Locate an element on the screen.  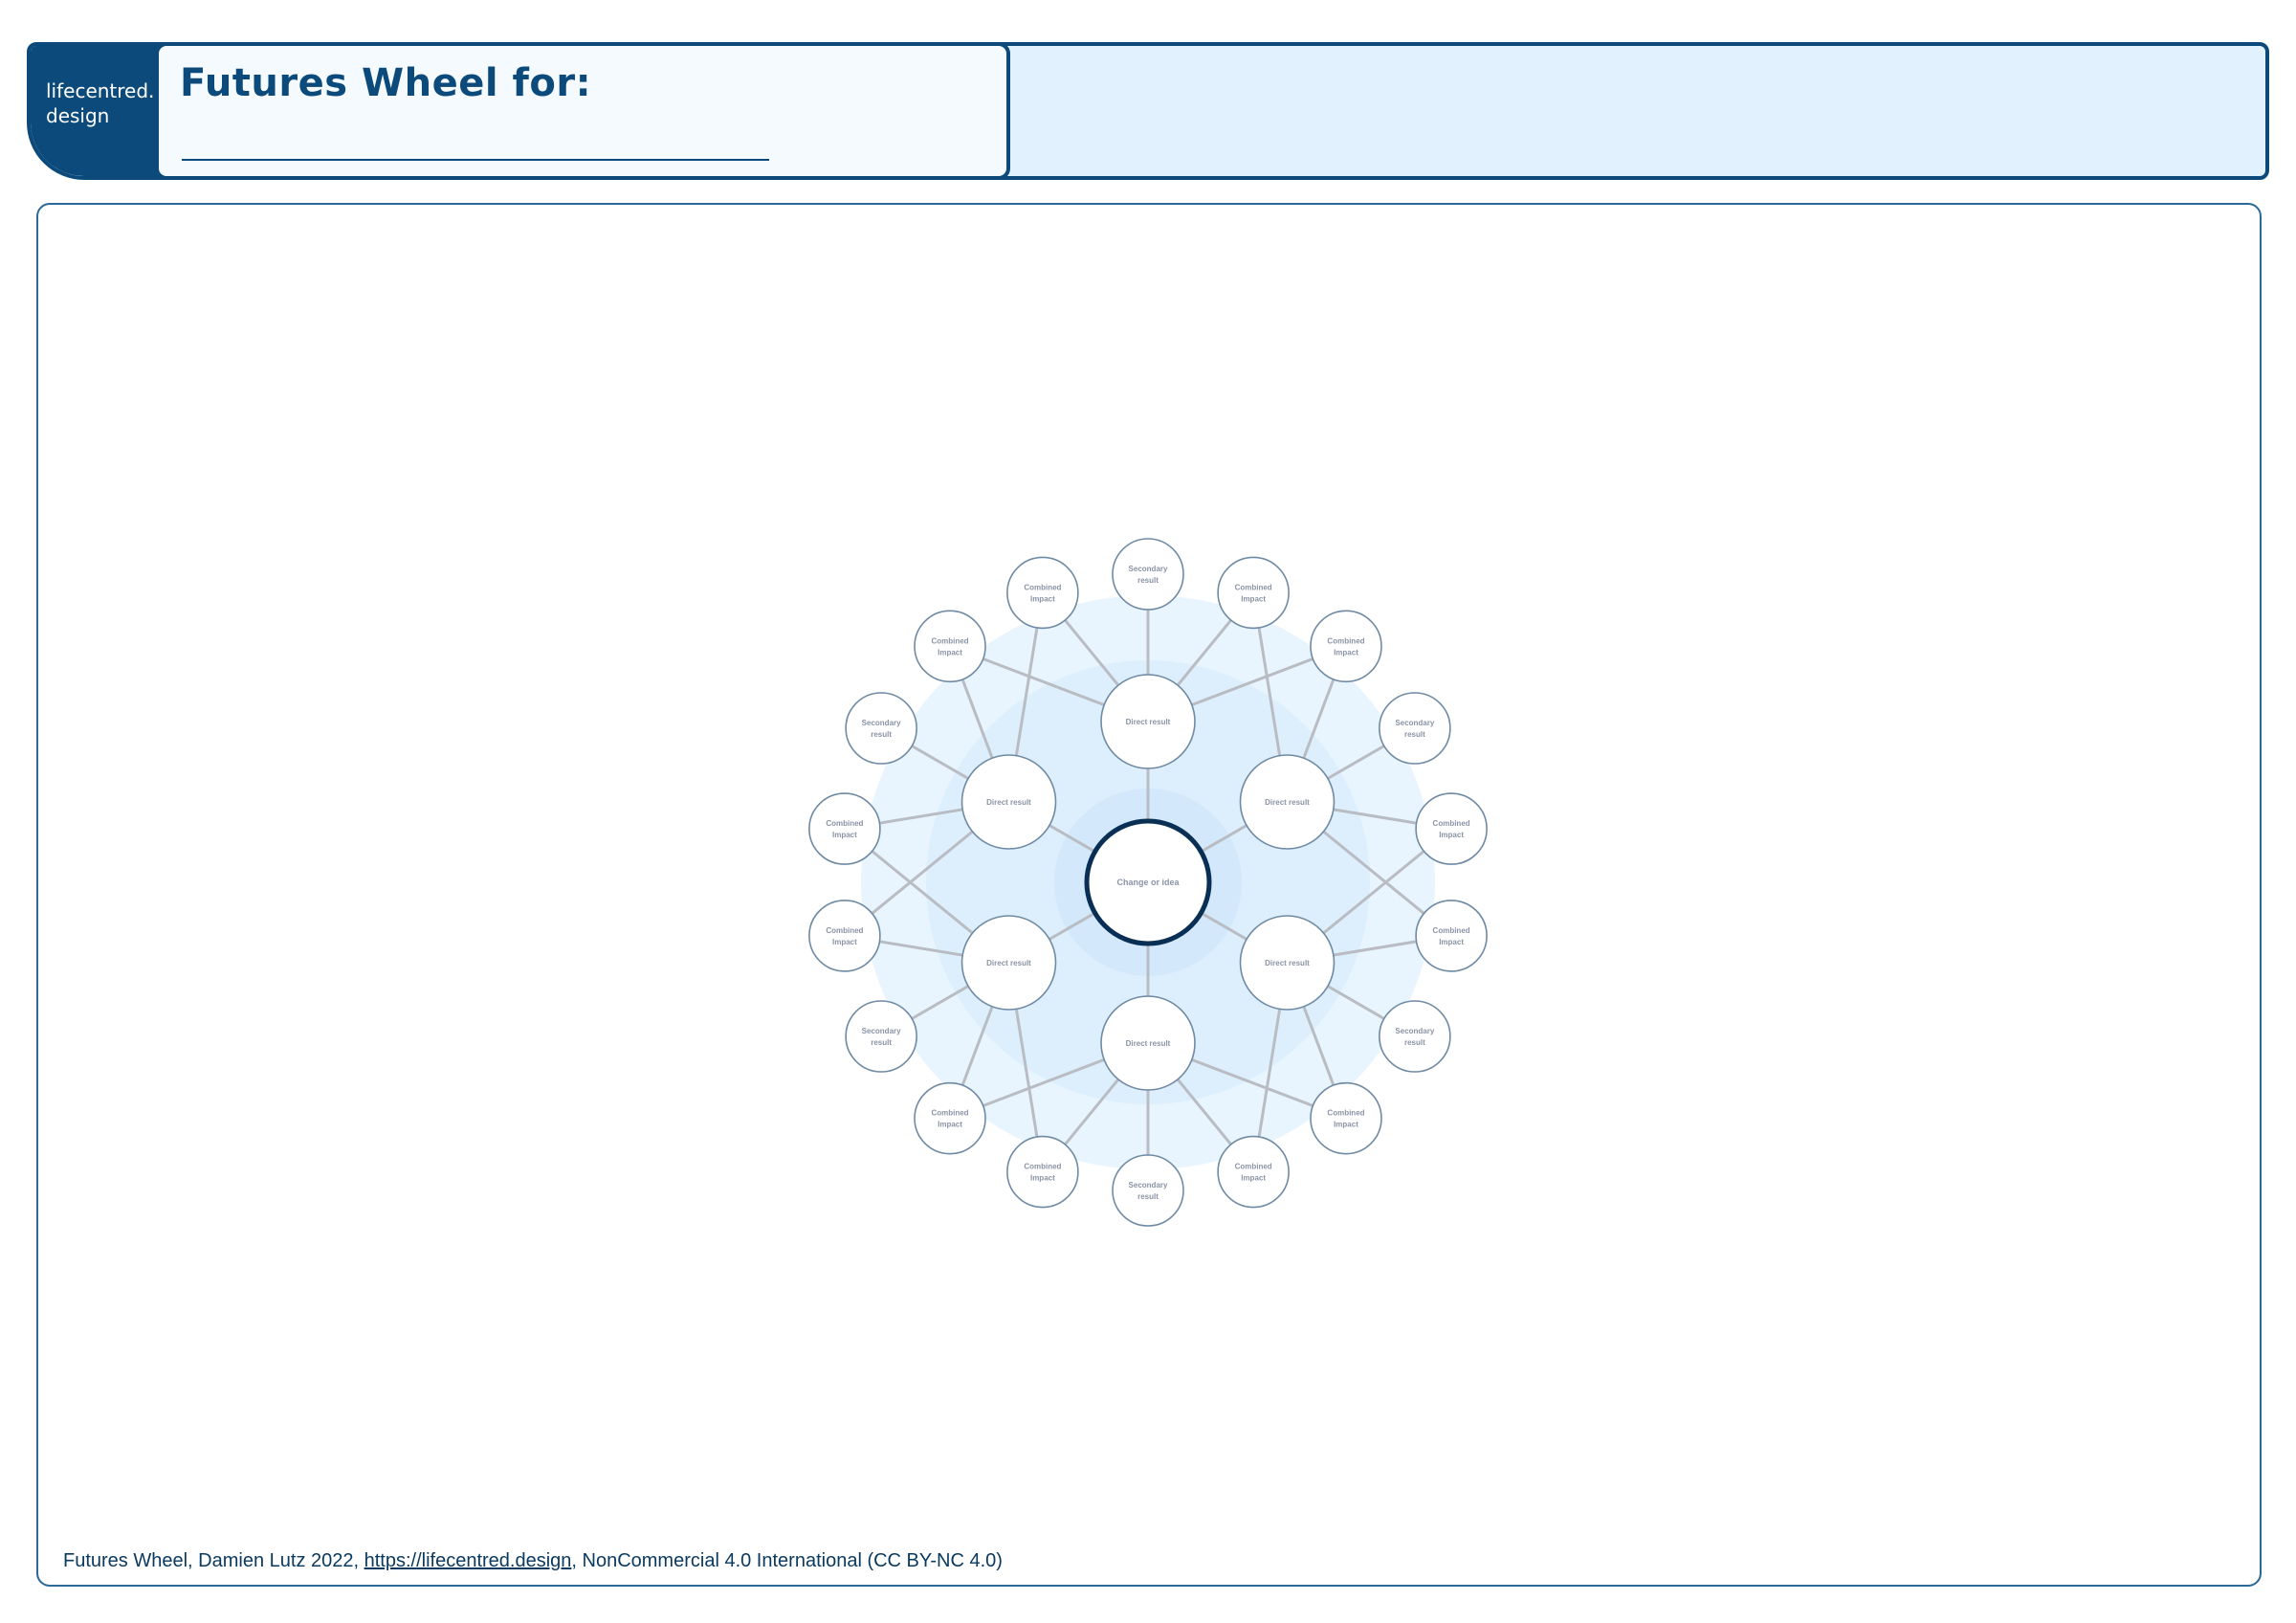
change-or-idea-node: Change or idea is located at coordinates (1148, 882).